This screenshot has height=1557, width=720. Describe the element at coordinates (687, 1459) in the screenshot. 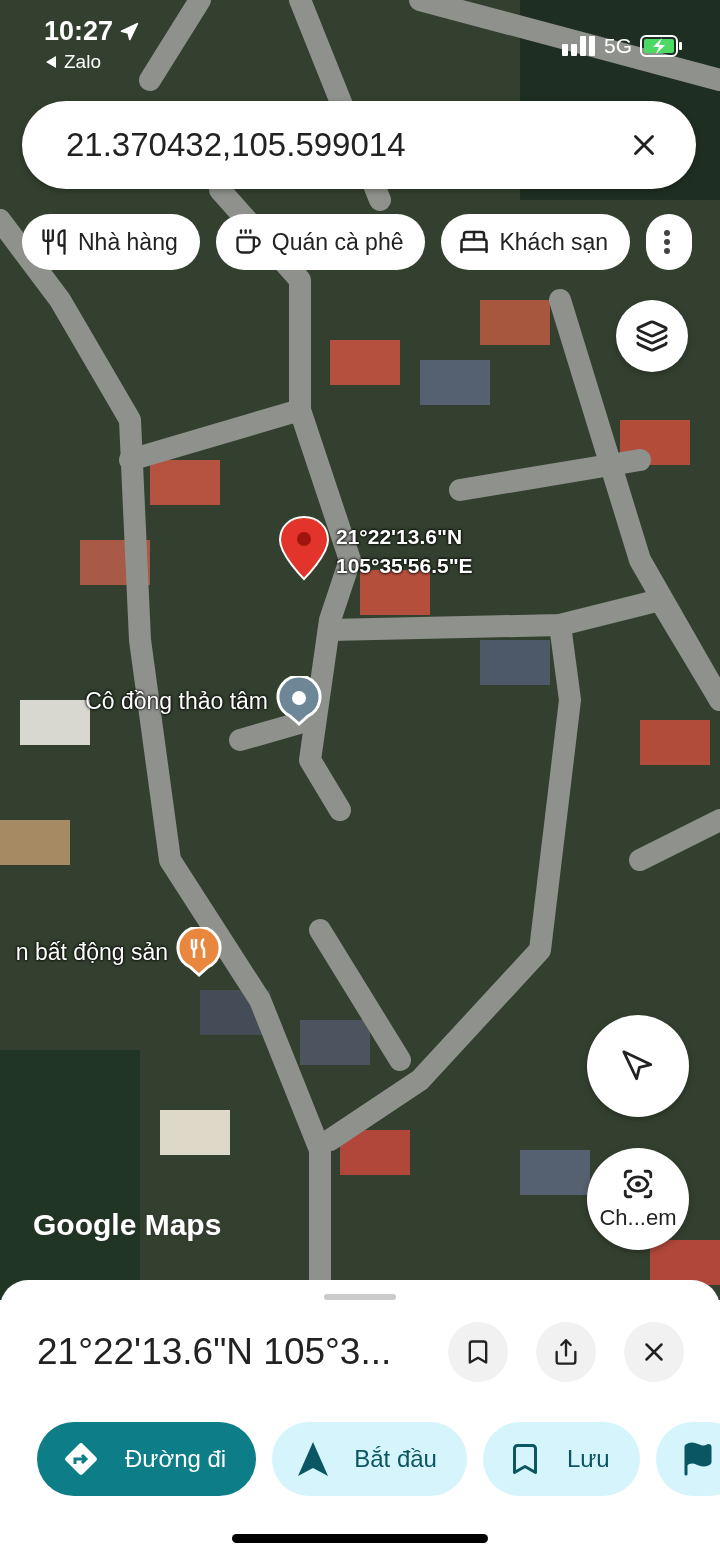

I see `action-button` at that location.